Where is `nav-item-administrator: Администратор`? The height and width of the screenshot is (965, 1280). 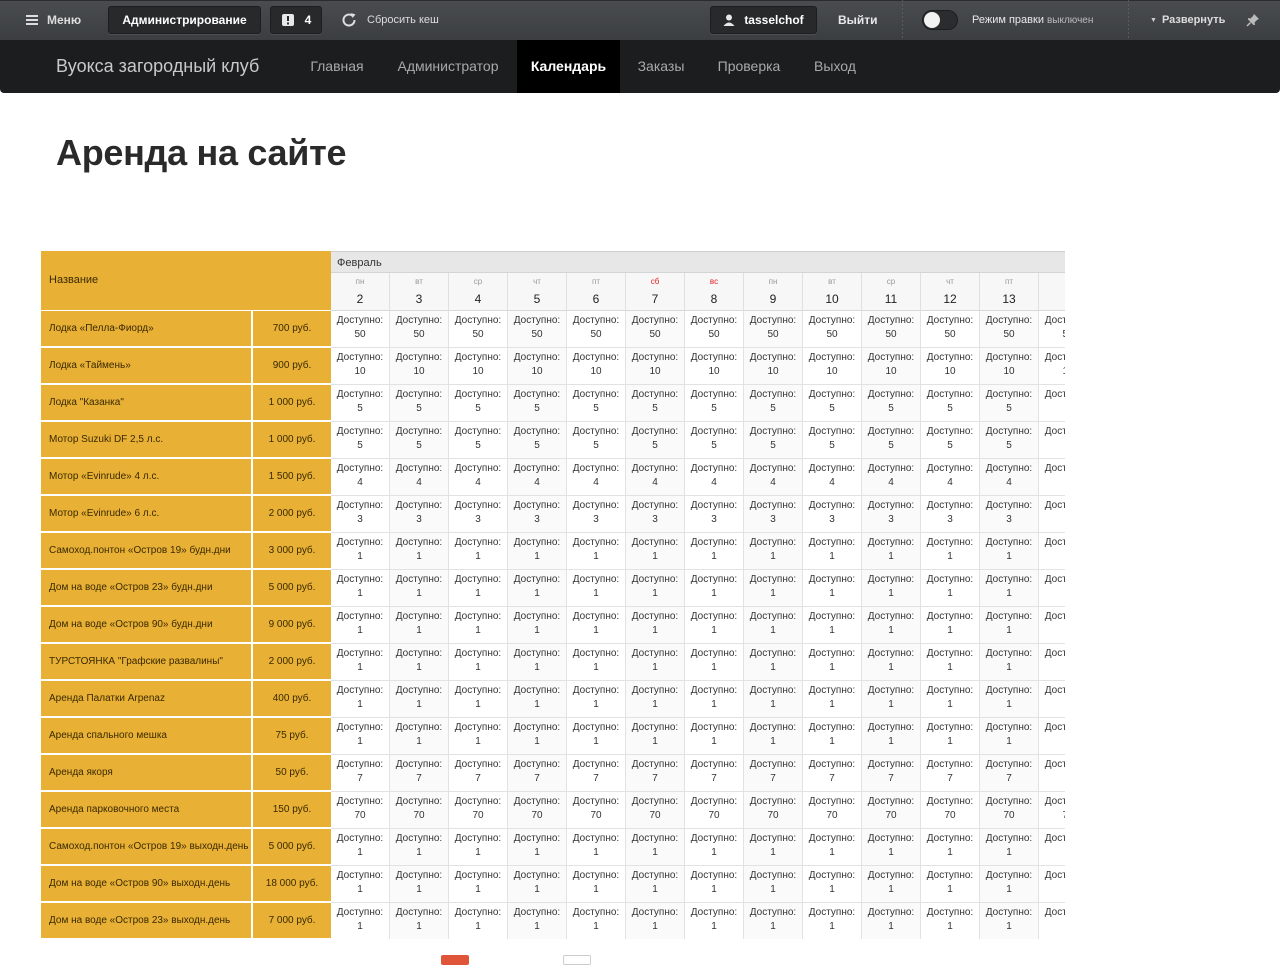 nav-item-administrator: Администратор is located at coordinates (448, 66).